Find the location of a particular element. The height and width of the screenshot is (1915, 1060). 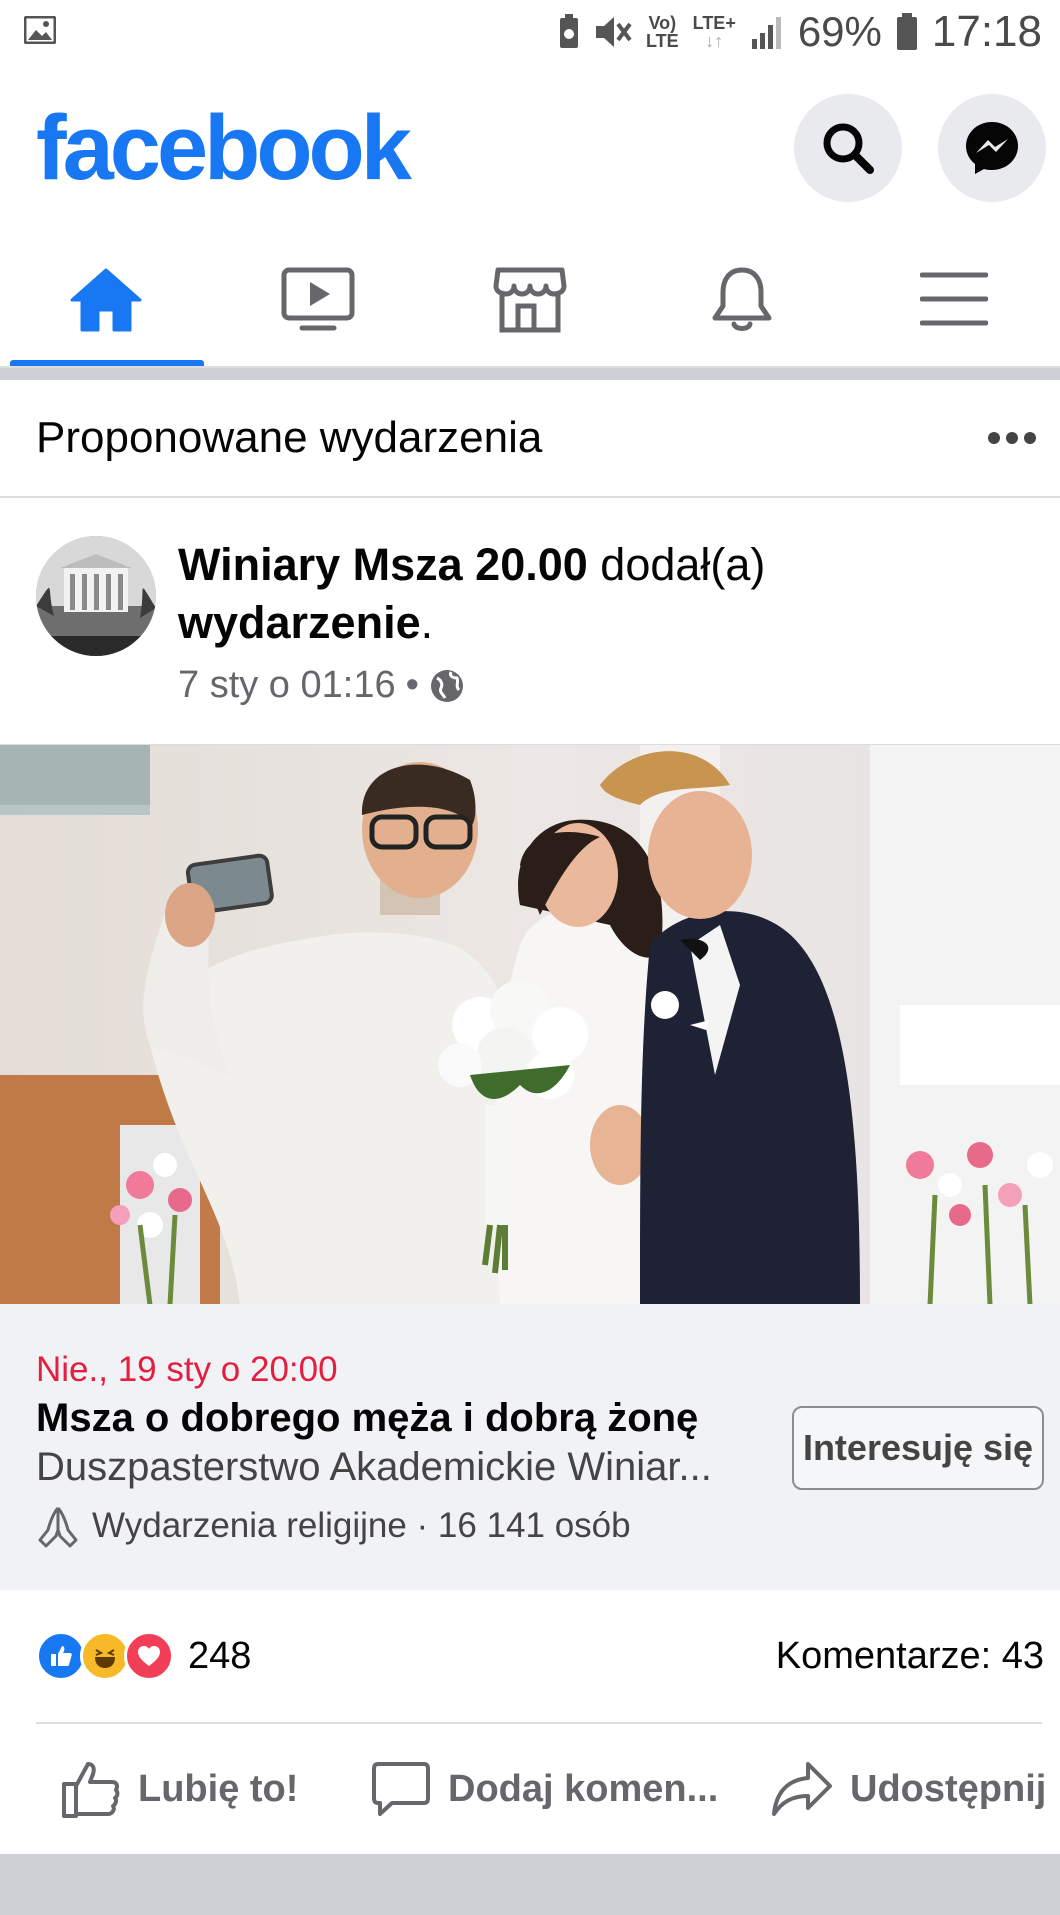

status-bar: Vo) LTE LTE+ ↓↑ 69% 17:18 is located at coordinates (530, 32).